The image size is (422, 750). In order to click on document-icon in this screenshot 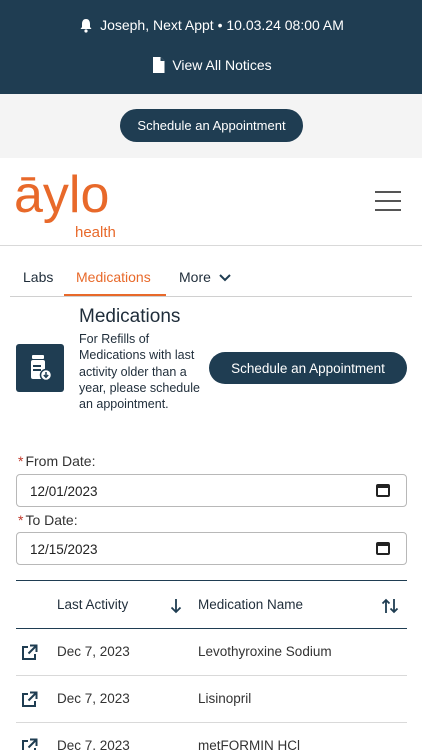, I will do `click(158, 65)`.